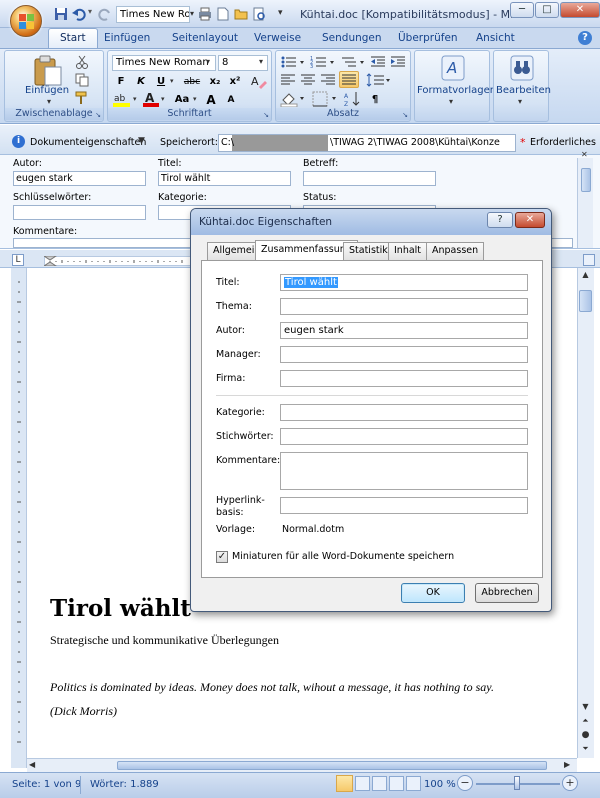  What do you see at coordinates (585, 723) in the screenshot?
I see `previous-page-icon: ⏶` at bounding box center [585, 723].